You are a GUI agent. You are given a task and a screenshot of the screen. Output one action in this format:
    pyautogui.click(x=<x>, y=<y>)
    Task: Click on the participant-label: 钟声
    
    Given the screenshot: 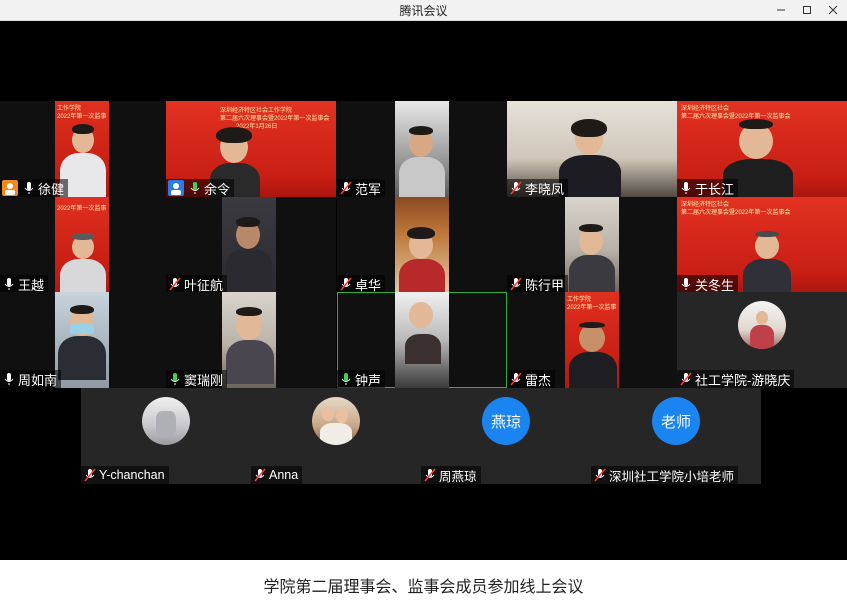 What is the action you would take?
    pyautogui.click(x=361, y=379)
    